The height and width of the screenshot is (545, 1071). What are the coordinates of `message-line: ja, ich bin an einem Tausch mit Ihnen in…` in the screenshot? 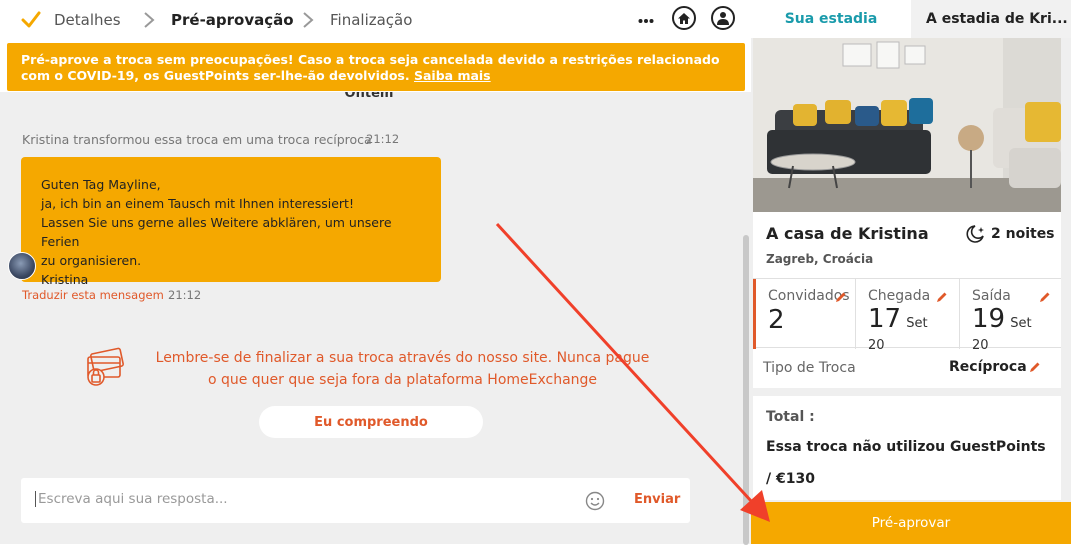 It's located at (197, 203).